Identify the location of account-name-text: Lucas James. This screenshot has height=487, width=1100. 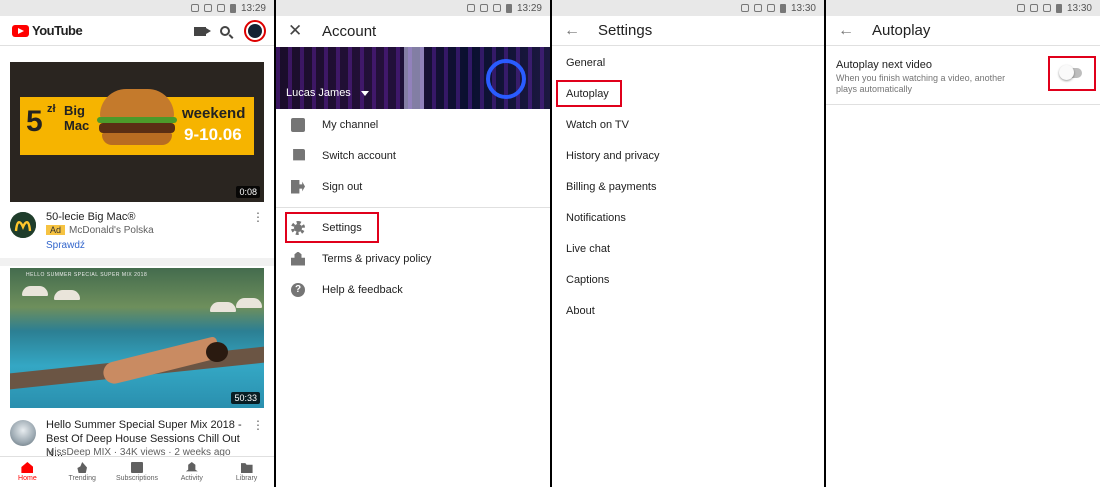
(318, 93).